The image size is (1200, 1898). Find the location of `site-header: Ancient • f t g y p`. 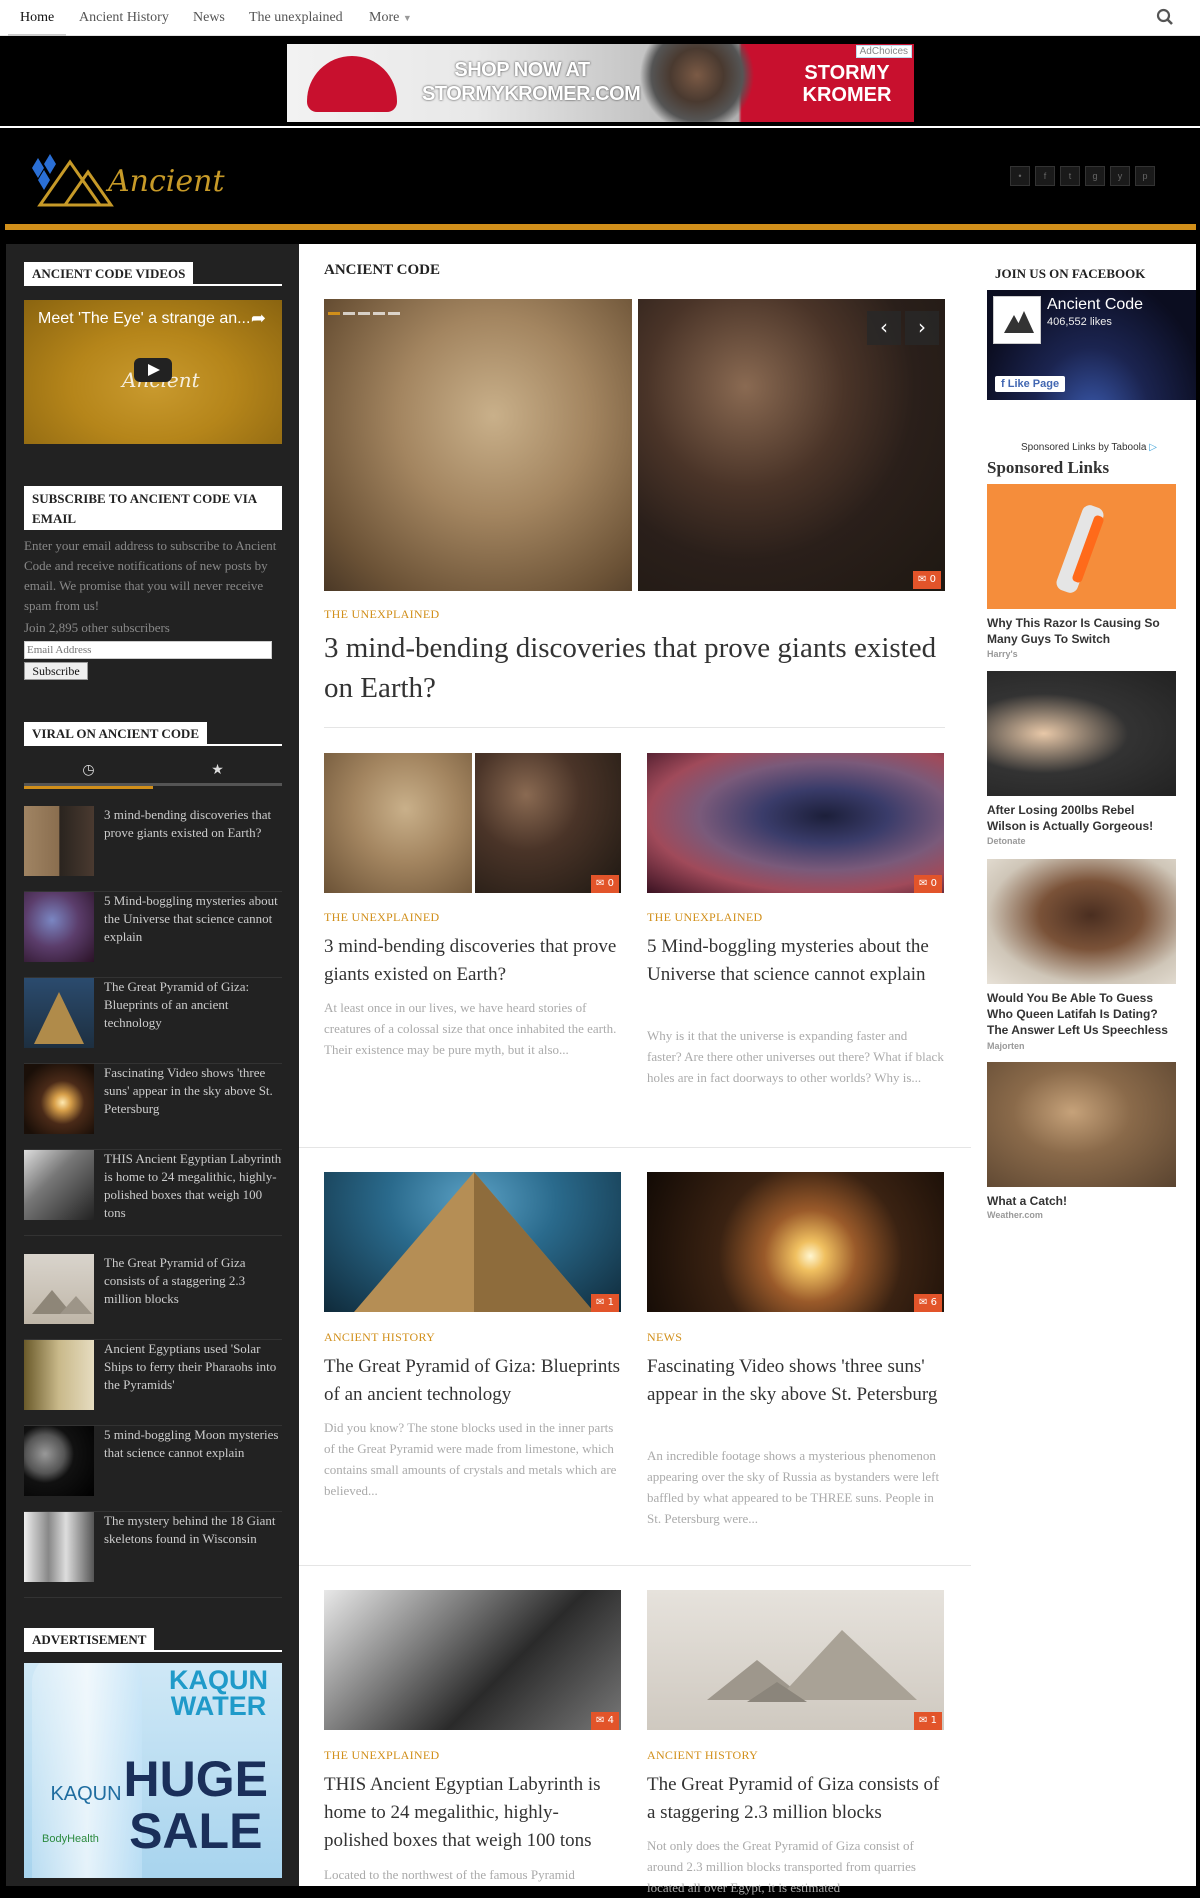

site-header: Ancient • f t g y p is located at coordinates (600, 180).